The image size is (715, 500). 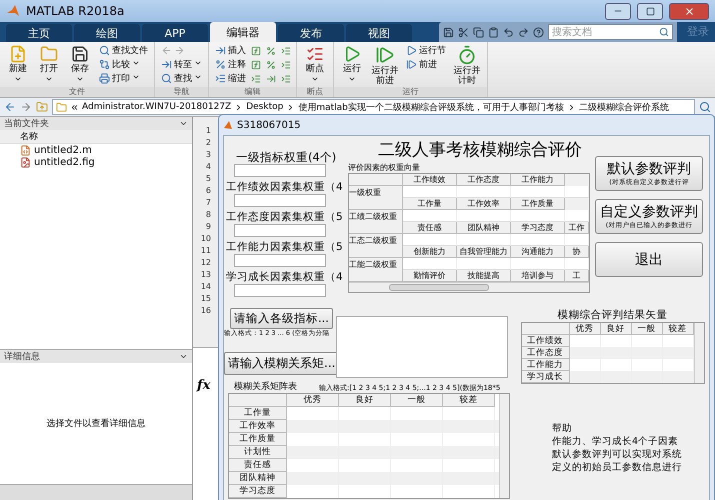 What do you see at coordinates (426, 64) in the screenshot?
I see `ribbon-button: 前进` at bounding box center [426, 64].